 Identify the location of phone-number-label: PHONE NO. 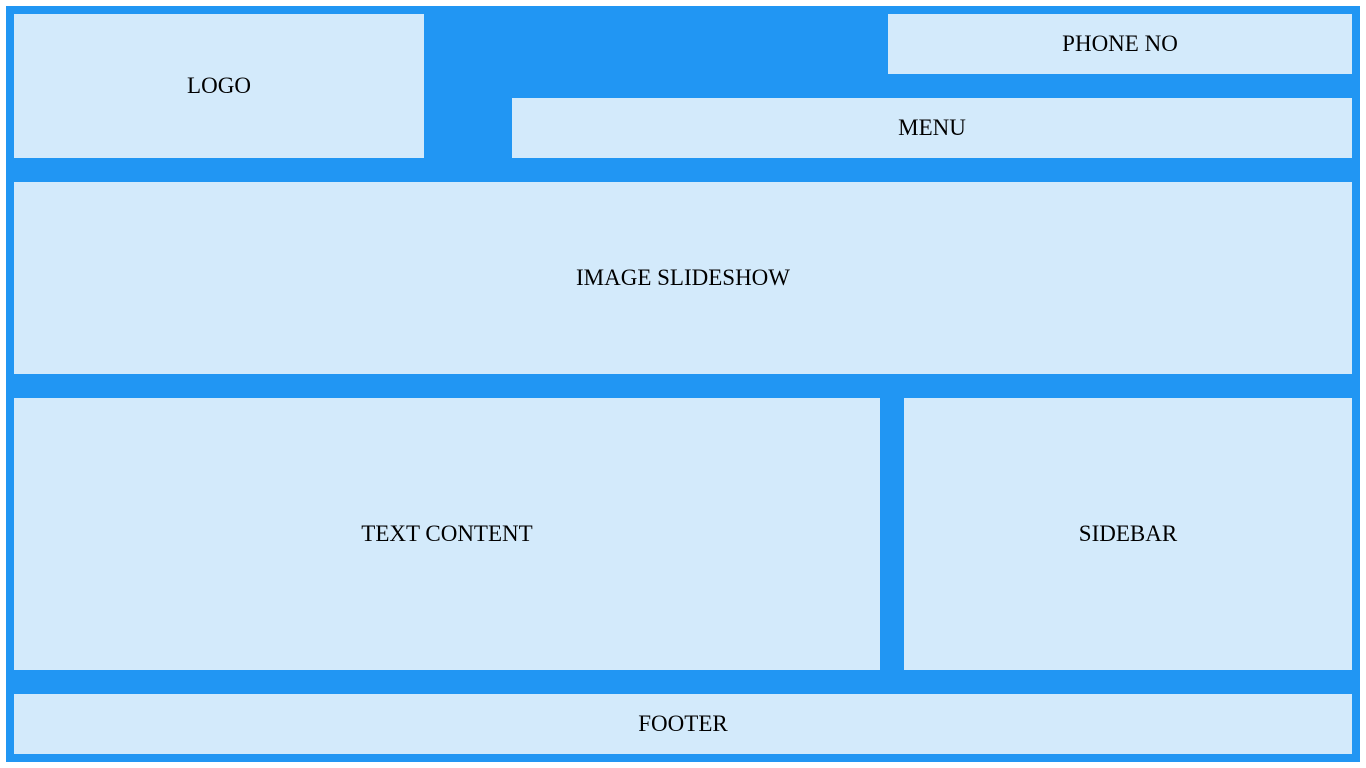
(1120, 43).